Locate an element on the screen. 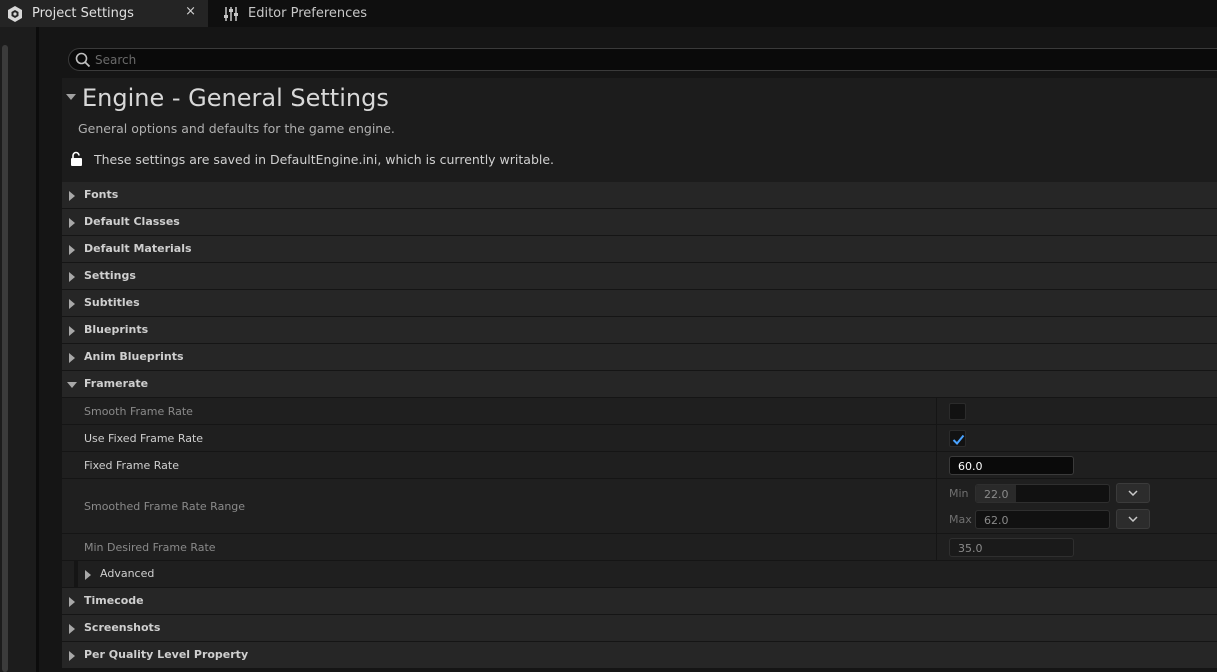 The width and height of the screenshot is (1217, 672). range-max-label: Max is located at coordinates (960, 519).